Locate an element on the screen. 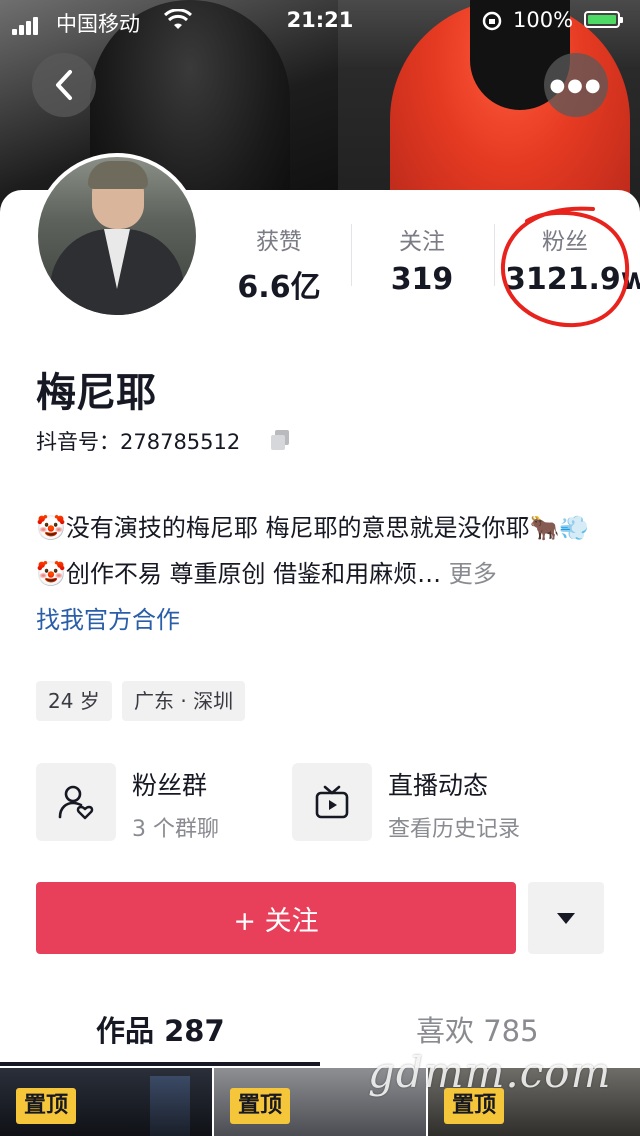 The height and width of the screenshot is (1136, 640). recommend-dropdown-button is located at coordinates (566, 918).